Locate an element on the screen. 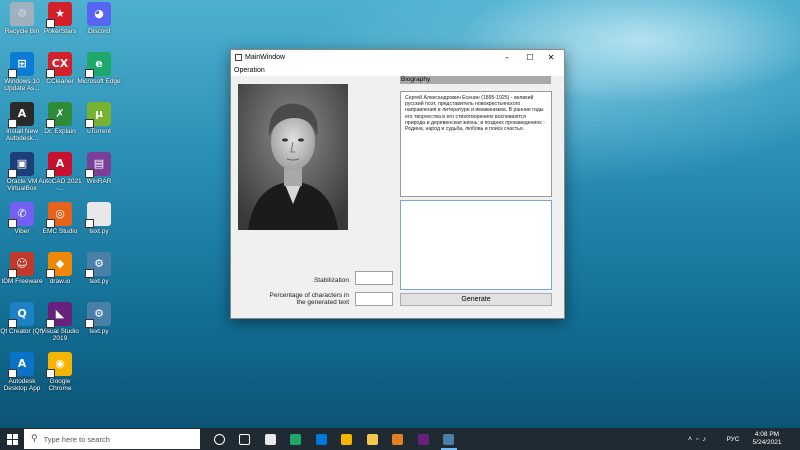  viber-icon: ✆ is located at coordinates (21, 215).